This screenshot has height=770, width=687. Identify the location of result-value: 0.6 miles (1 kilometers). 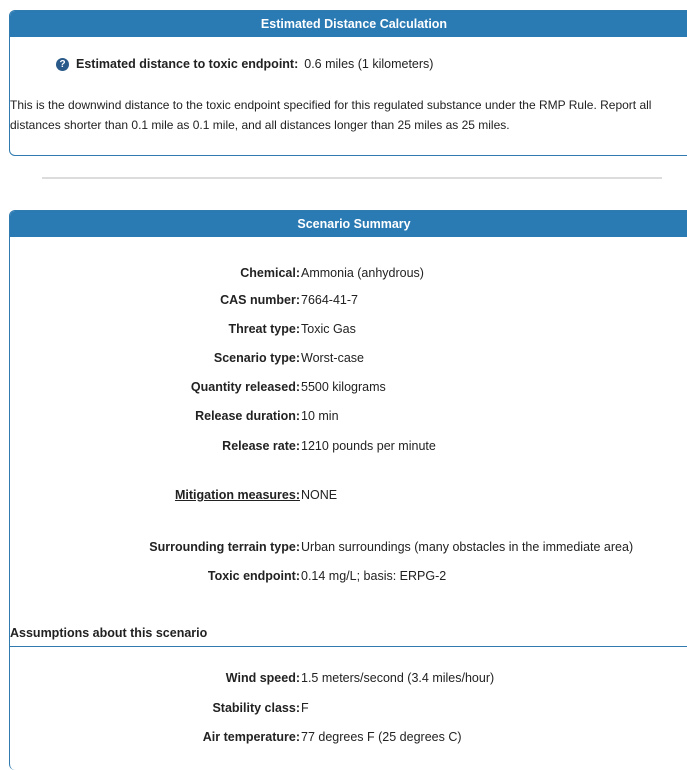
(369, 64).